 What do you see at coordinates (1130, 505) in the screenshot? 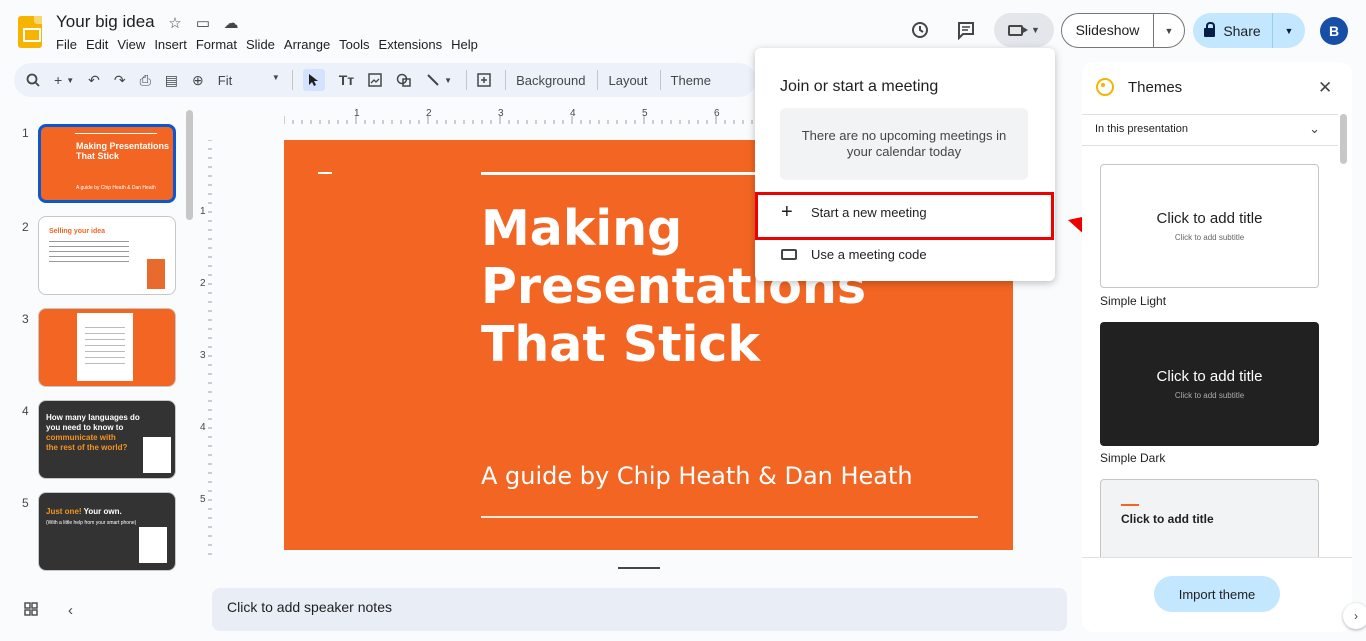
I see `theme-card-accent-line` at bounding box center [1130, 505].